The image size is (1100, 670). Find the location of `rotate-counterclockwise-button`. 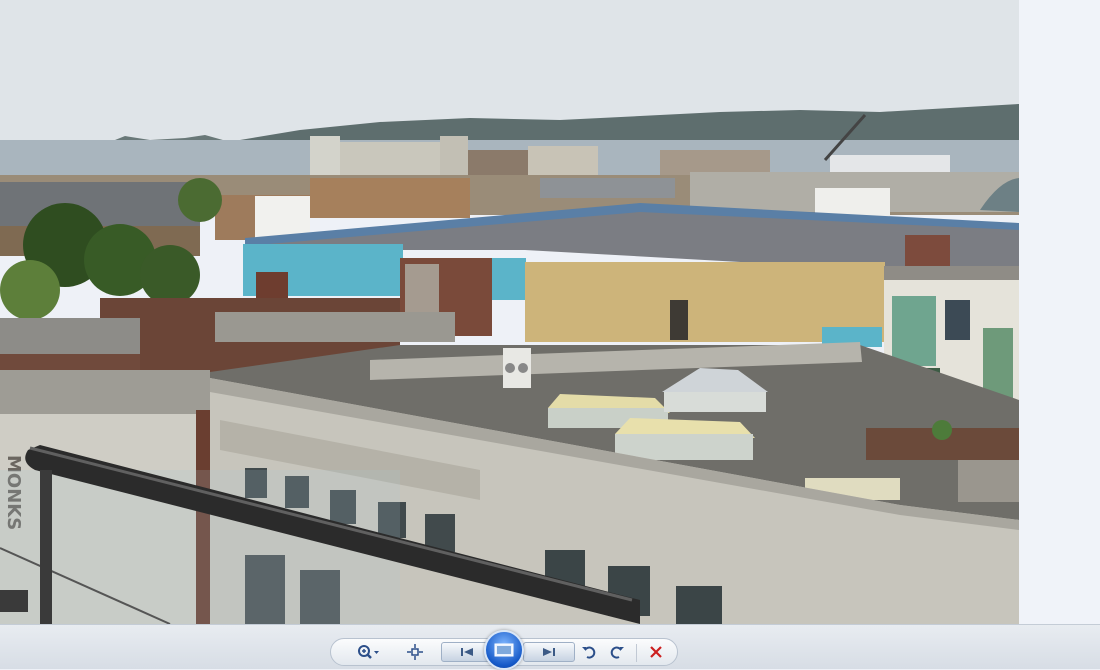

rotate-counterclockwise-button is located at coordinates (589, 652).